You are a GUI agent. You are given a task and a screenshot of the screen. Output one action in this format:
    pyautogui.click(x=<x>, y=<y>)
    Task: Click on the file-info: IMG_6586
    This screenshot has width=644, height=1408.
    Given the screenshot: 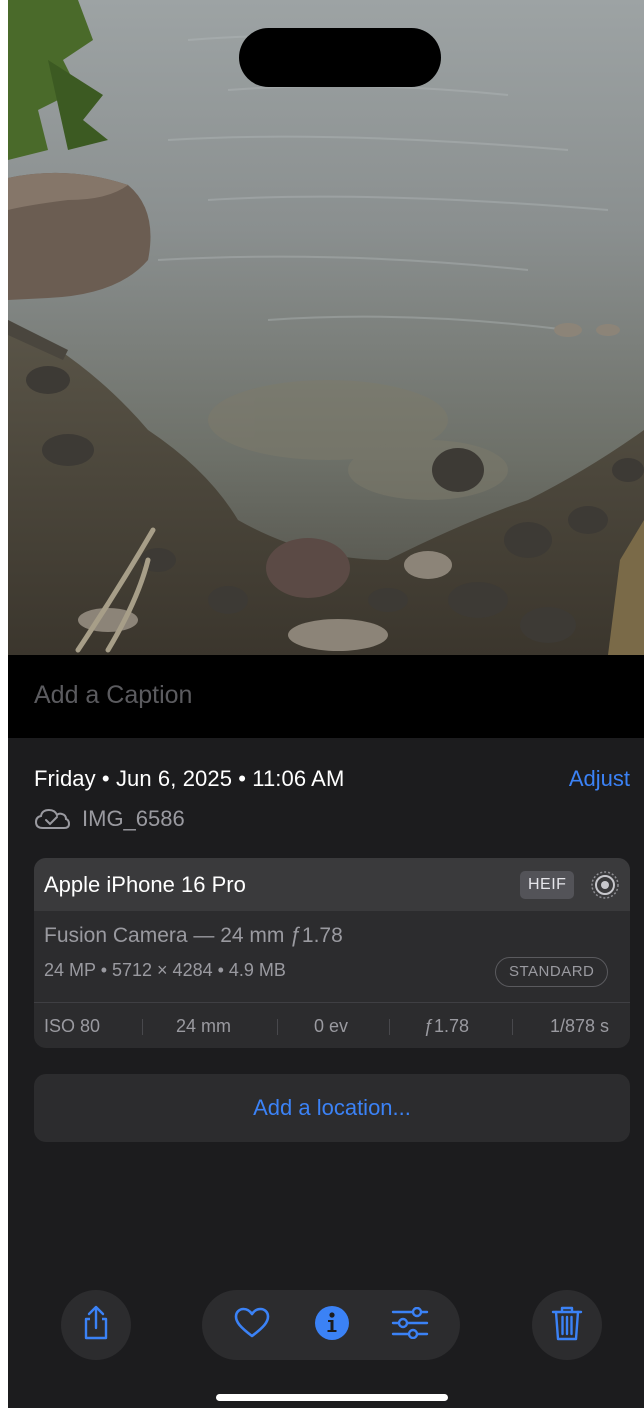 What is the action you would take?
    pyautogui.click(x=109, y=819)
    